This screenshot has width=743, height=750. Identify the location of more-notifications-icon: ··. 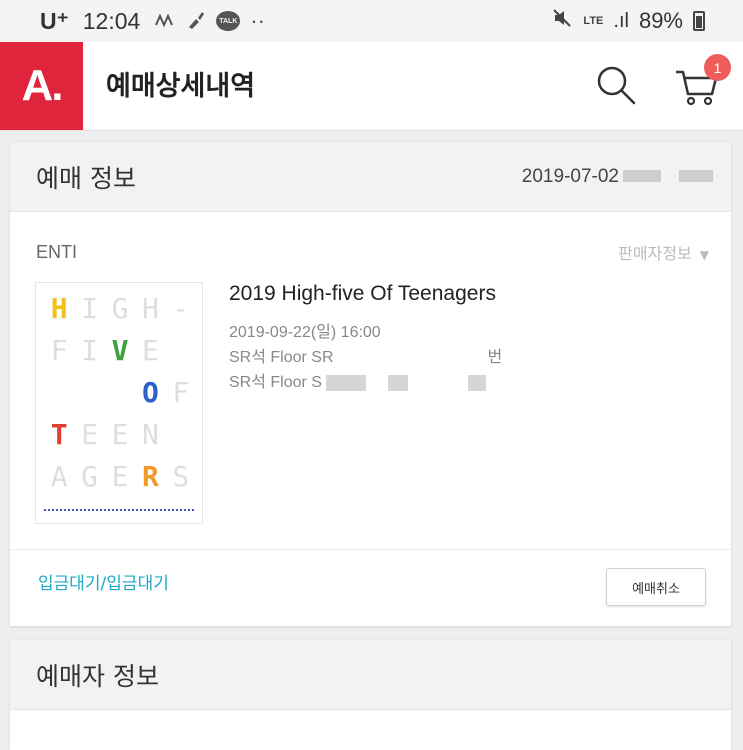
(257, 20).